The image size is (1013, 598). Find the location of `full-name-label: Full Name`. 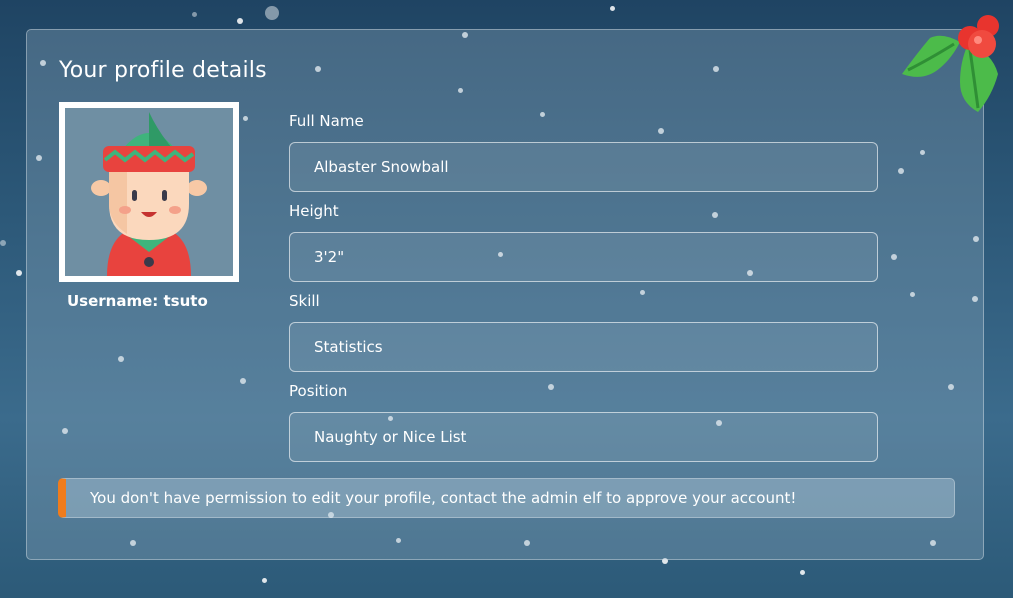

full-name-label: Full Name is located at coordinates (326, 121).